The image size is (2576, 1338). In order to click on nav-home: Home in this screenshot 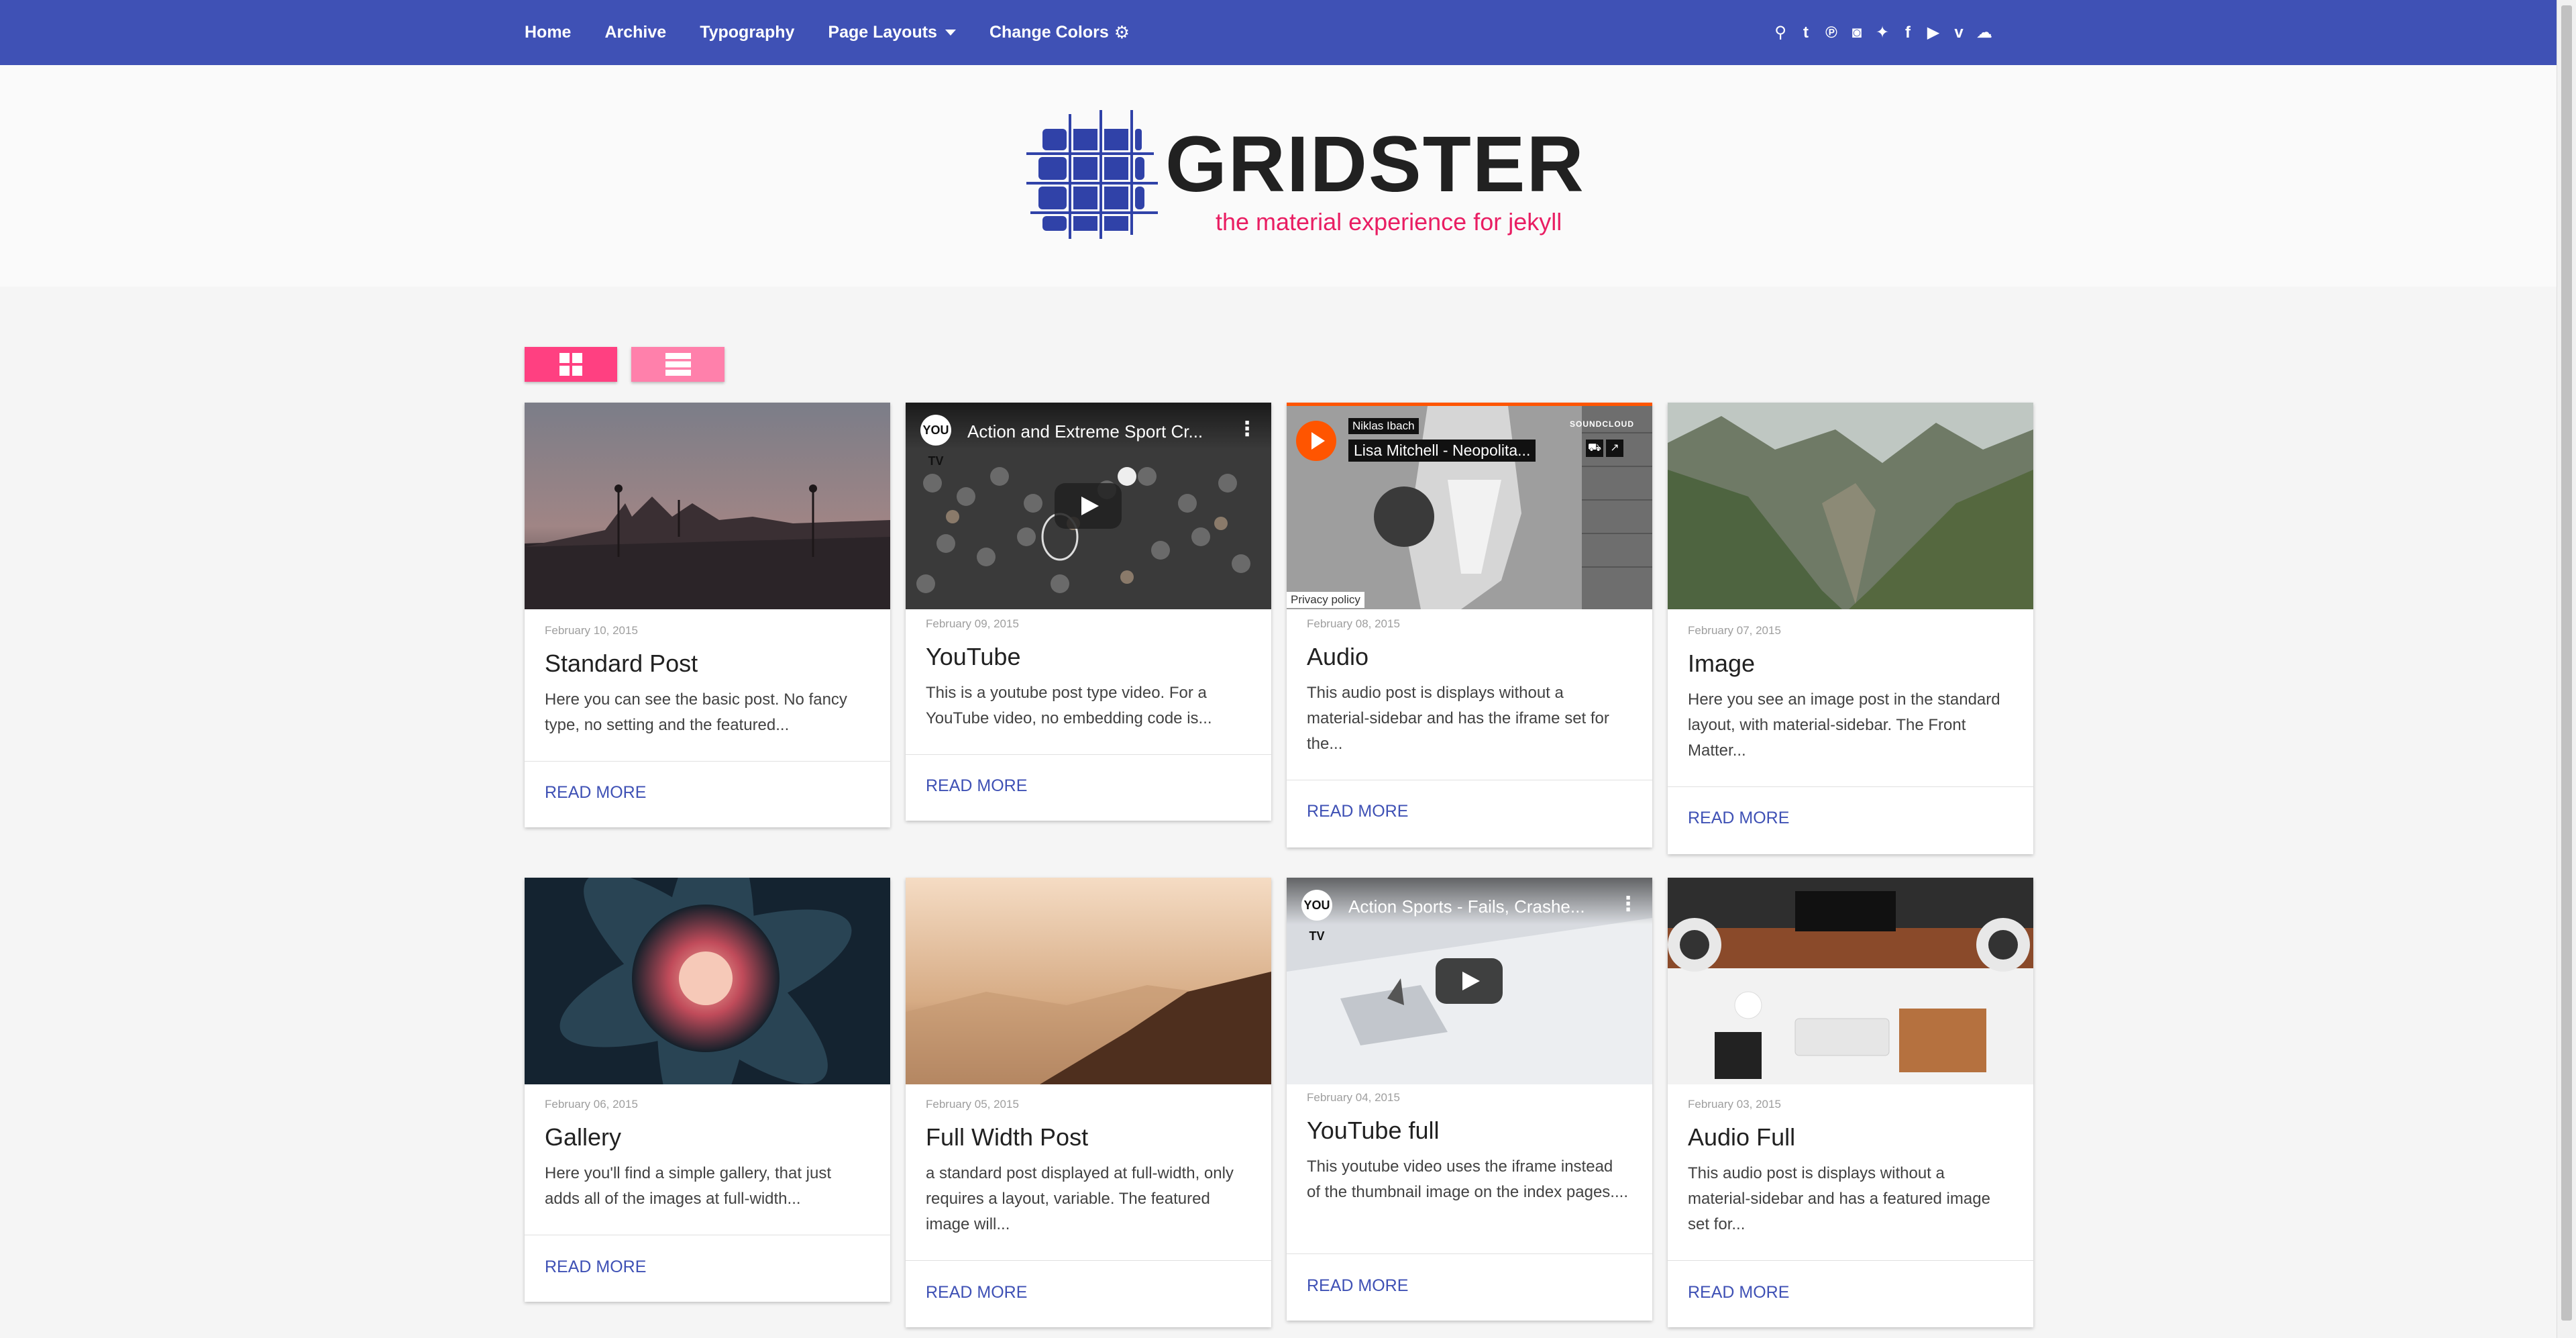, I will do `click(548, 32)`.